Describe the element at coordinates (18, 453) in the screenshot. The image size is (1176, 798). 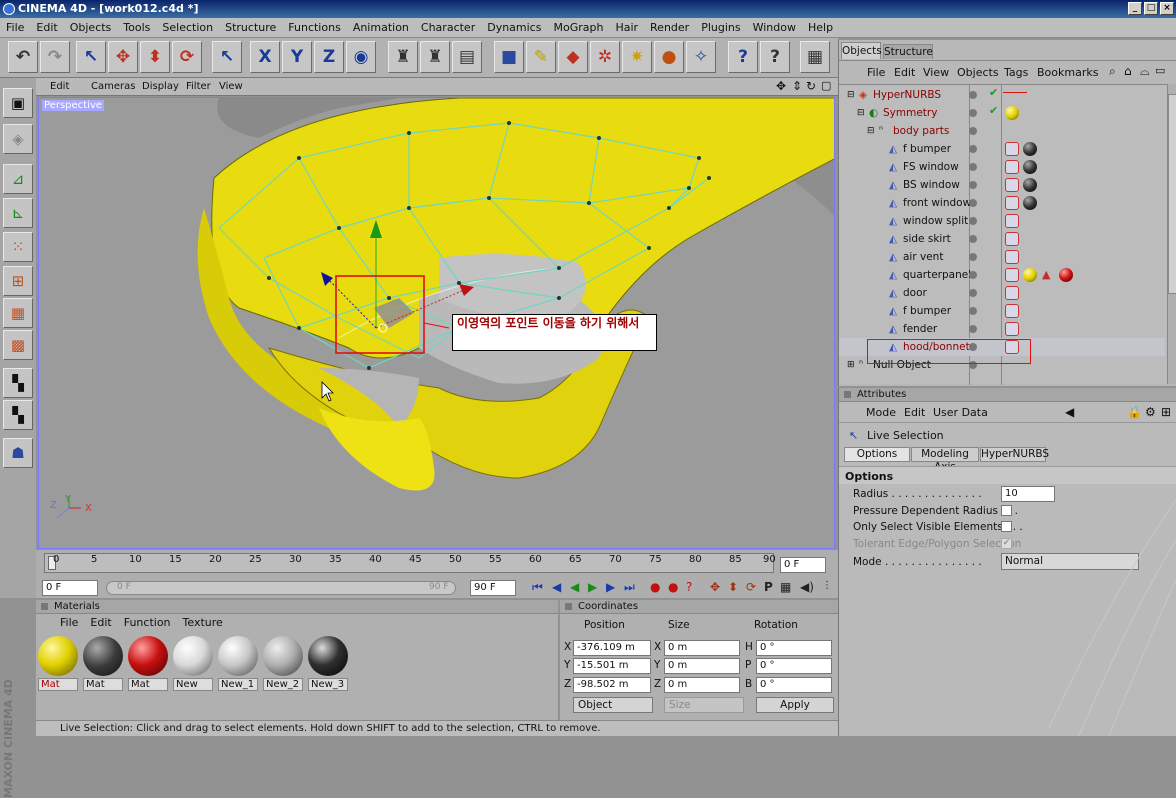
I see `sculpt-icon: ☗` at that location.